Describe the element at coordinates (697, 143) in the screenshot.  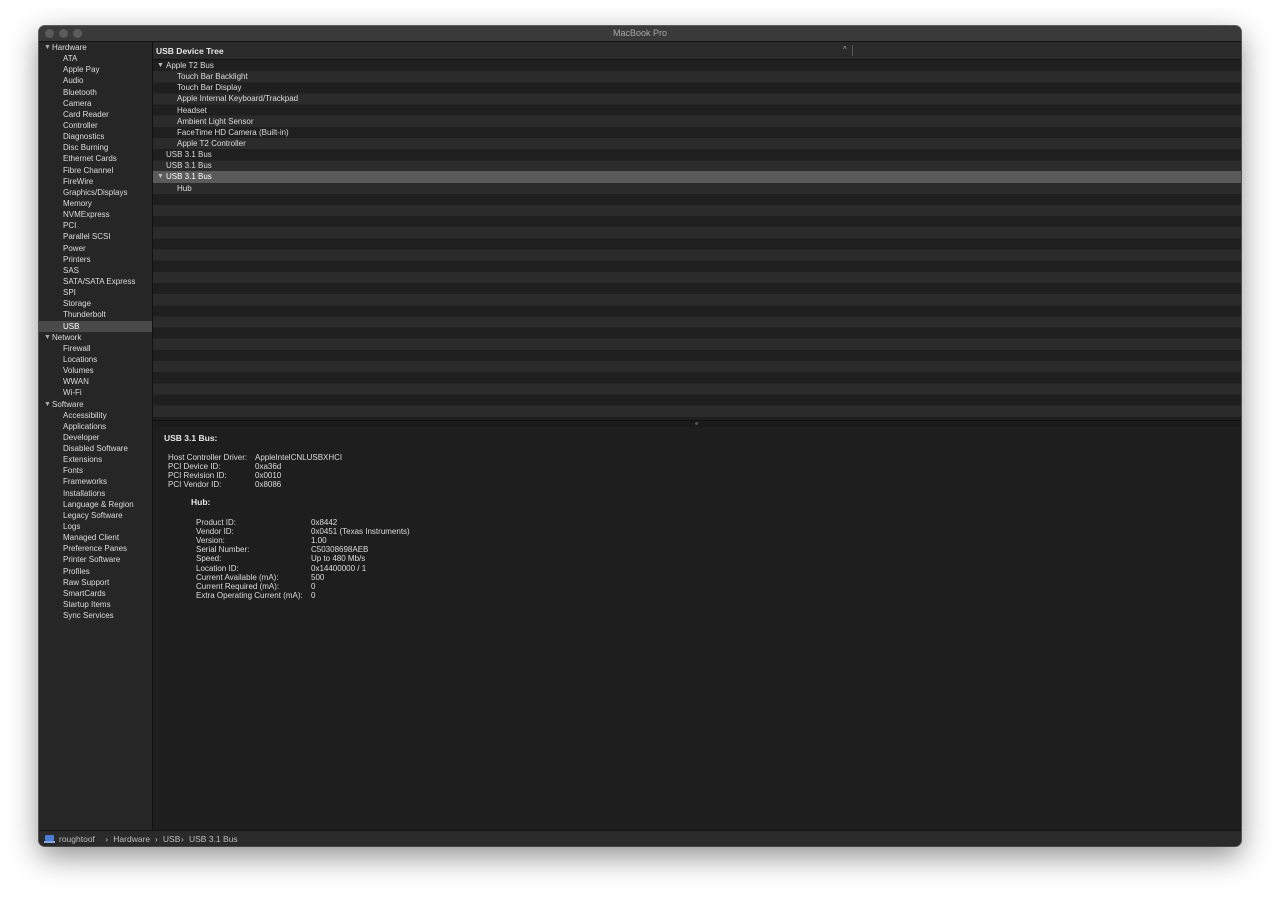
I see `tree-row: Apple T2 Controller` at that location.